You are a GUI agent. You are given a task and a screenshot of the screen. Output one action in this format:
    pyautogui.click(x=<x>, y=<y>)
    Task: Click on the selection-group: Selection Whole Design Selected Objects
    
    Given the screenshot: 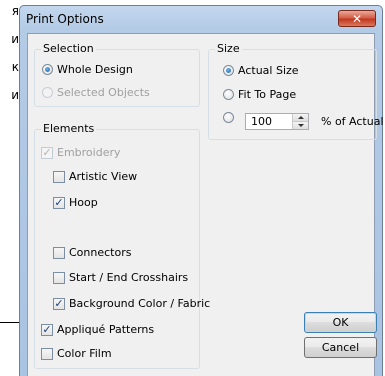 What is the action you would take?
    pyautogui.click(x=117, y=74)
    